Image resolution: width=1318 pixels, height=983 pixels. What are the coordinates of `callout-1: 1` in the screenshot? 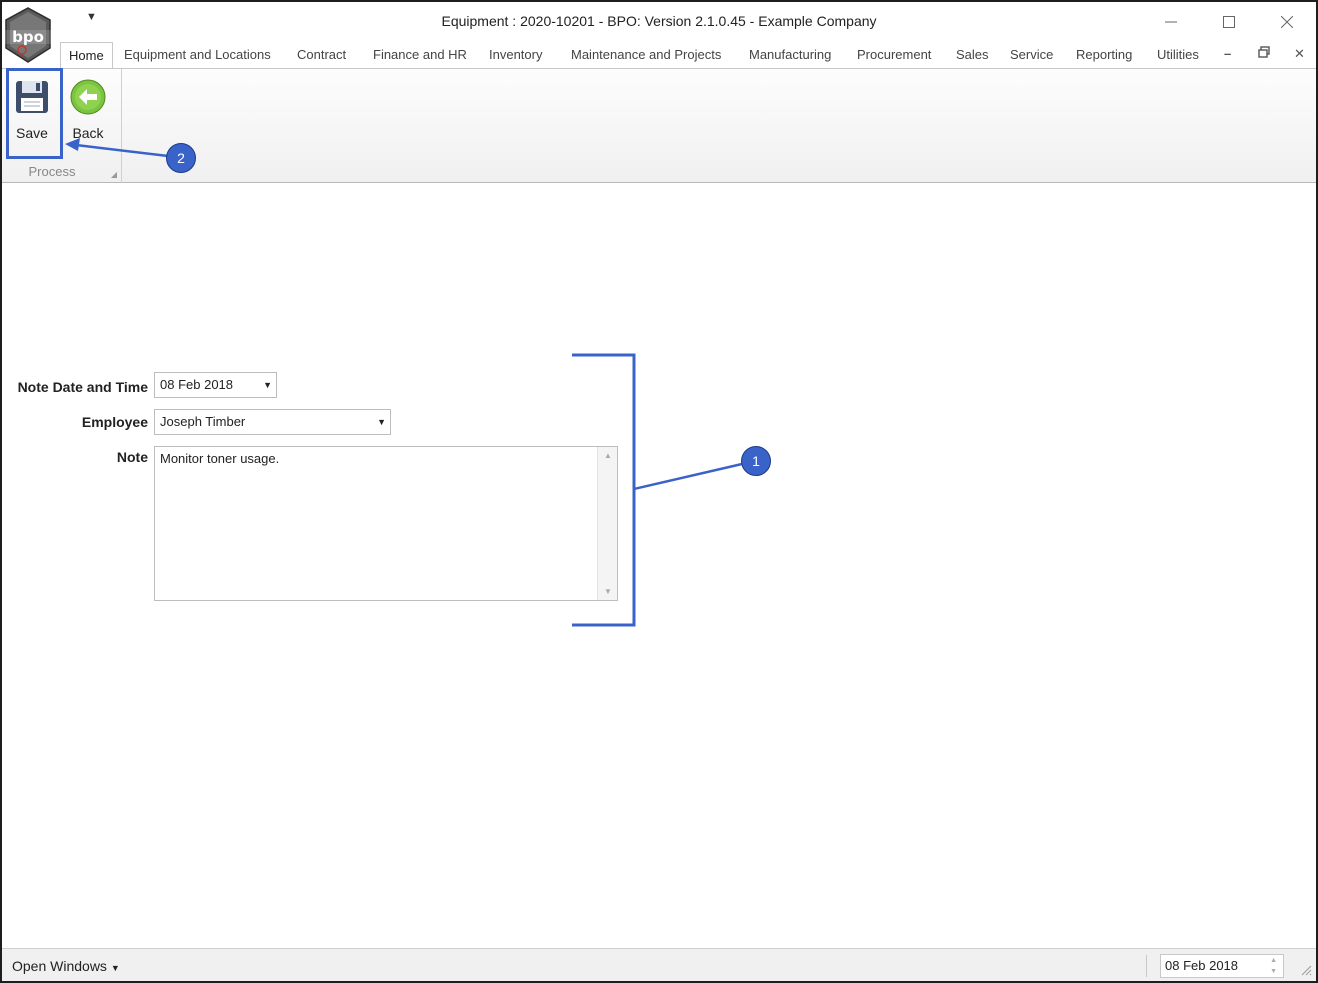 It's located at (756, 461).